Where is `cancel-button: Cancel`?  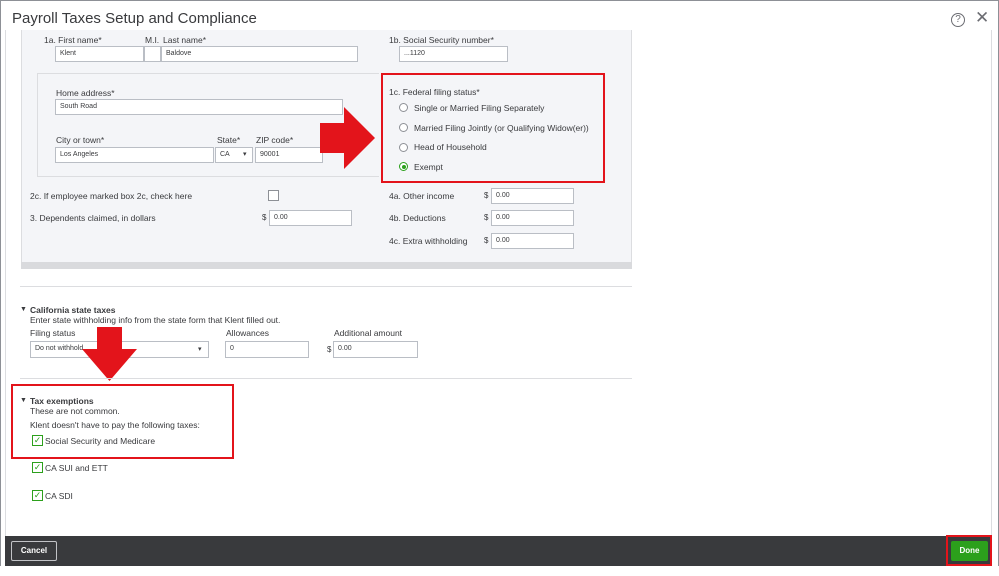
cancel-button: Cancel is located at coordinates (34, 551).